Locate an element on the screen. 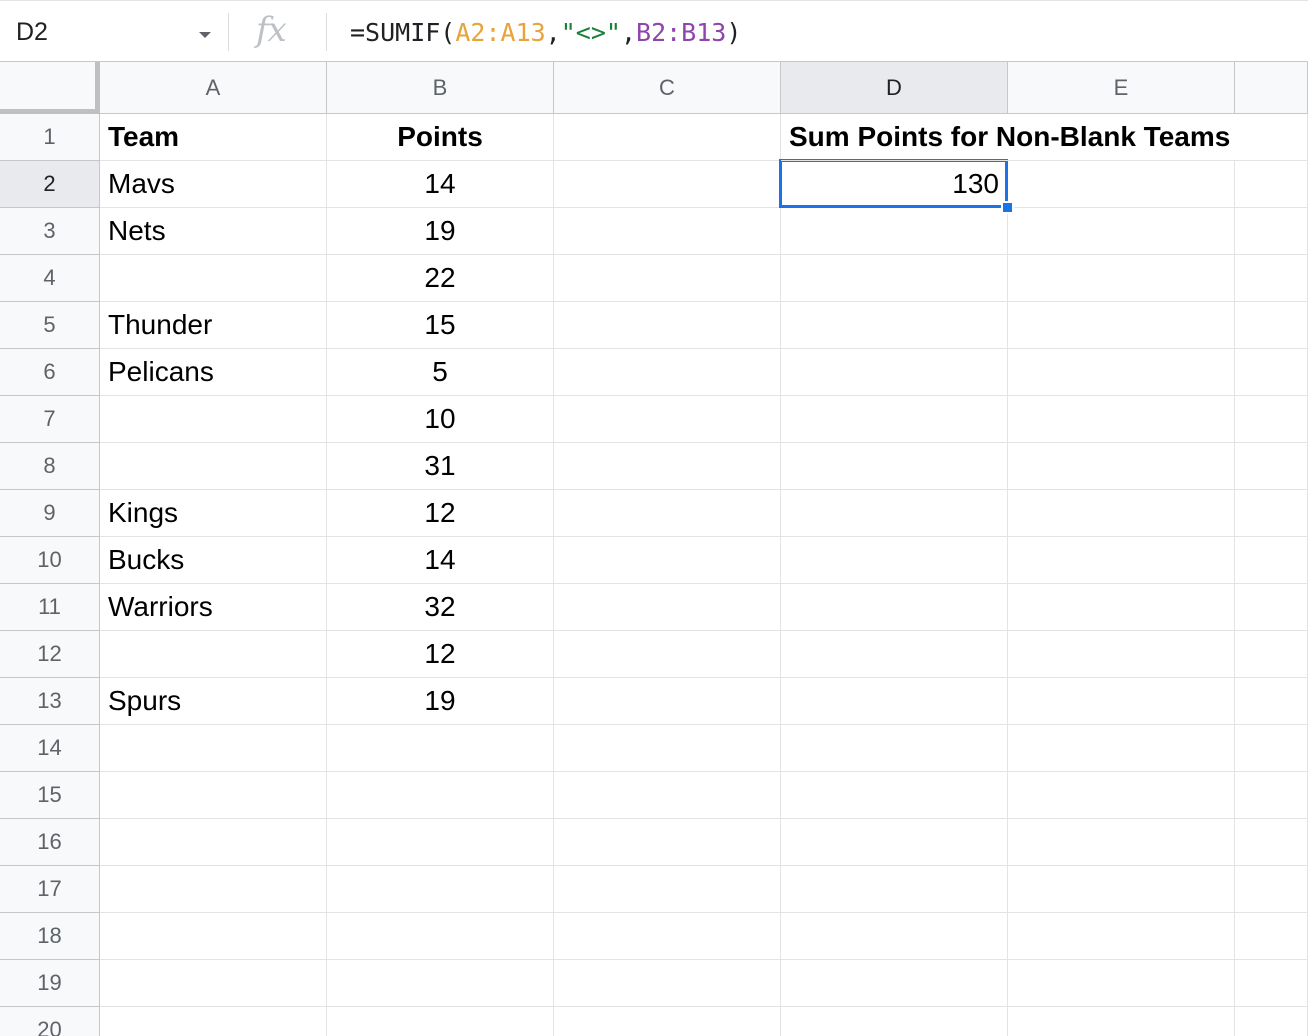 The height and width of the screenshot is (1036, 1308). cell-b10: 14 is located at coordinates (440, 560).